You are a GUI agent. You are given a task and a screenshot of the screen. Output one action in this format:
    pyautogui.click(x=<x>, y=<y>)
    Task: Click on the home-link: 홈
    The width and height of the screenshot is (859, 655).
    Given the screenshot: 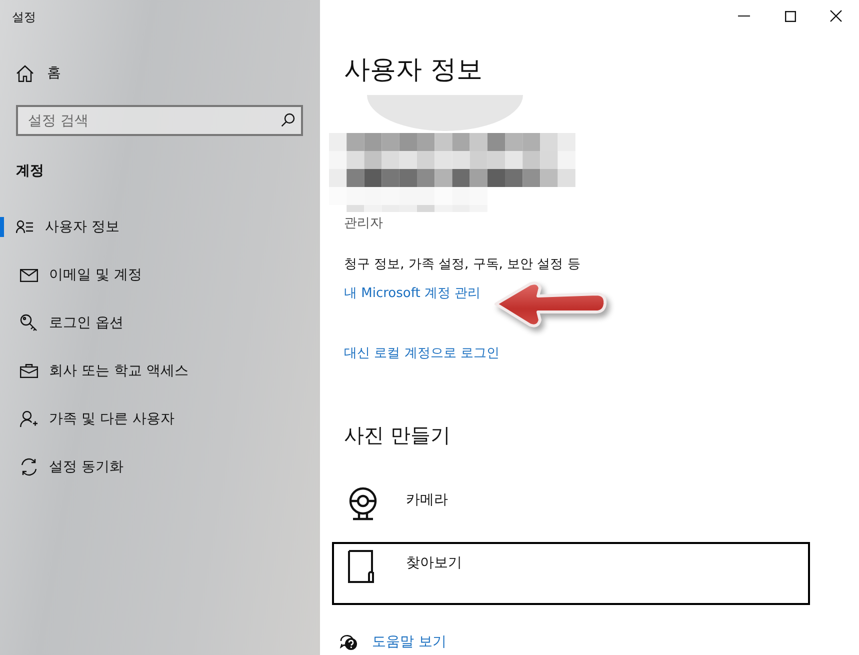 What is the action you would take?
    pyautogui.click(x=38, y=73)
    